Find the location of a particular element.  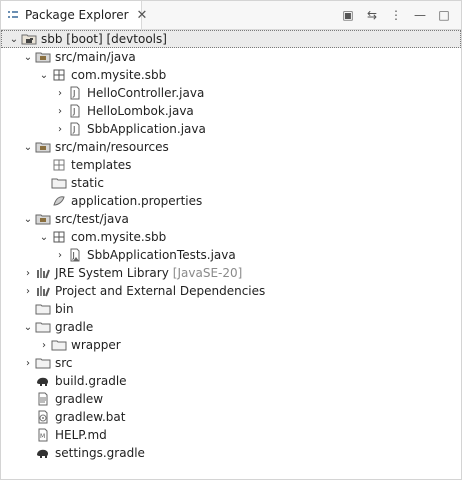

view-toolbar: ▣ ⇆ ⋮ — □ is located at coordinates (396, 15).